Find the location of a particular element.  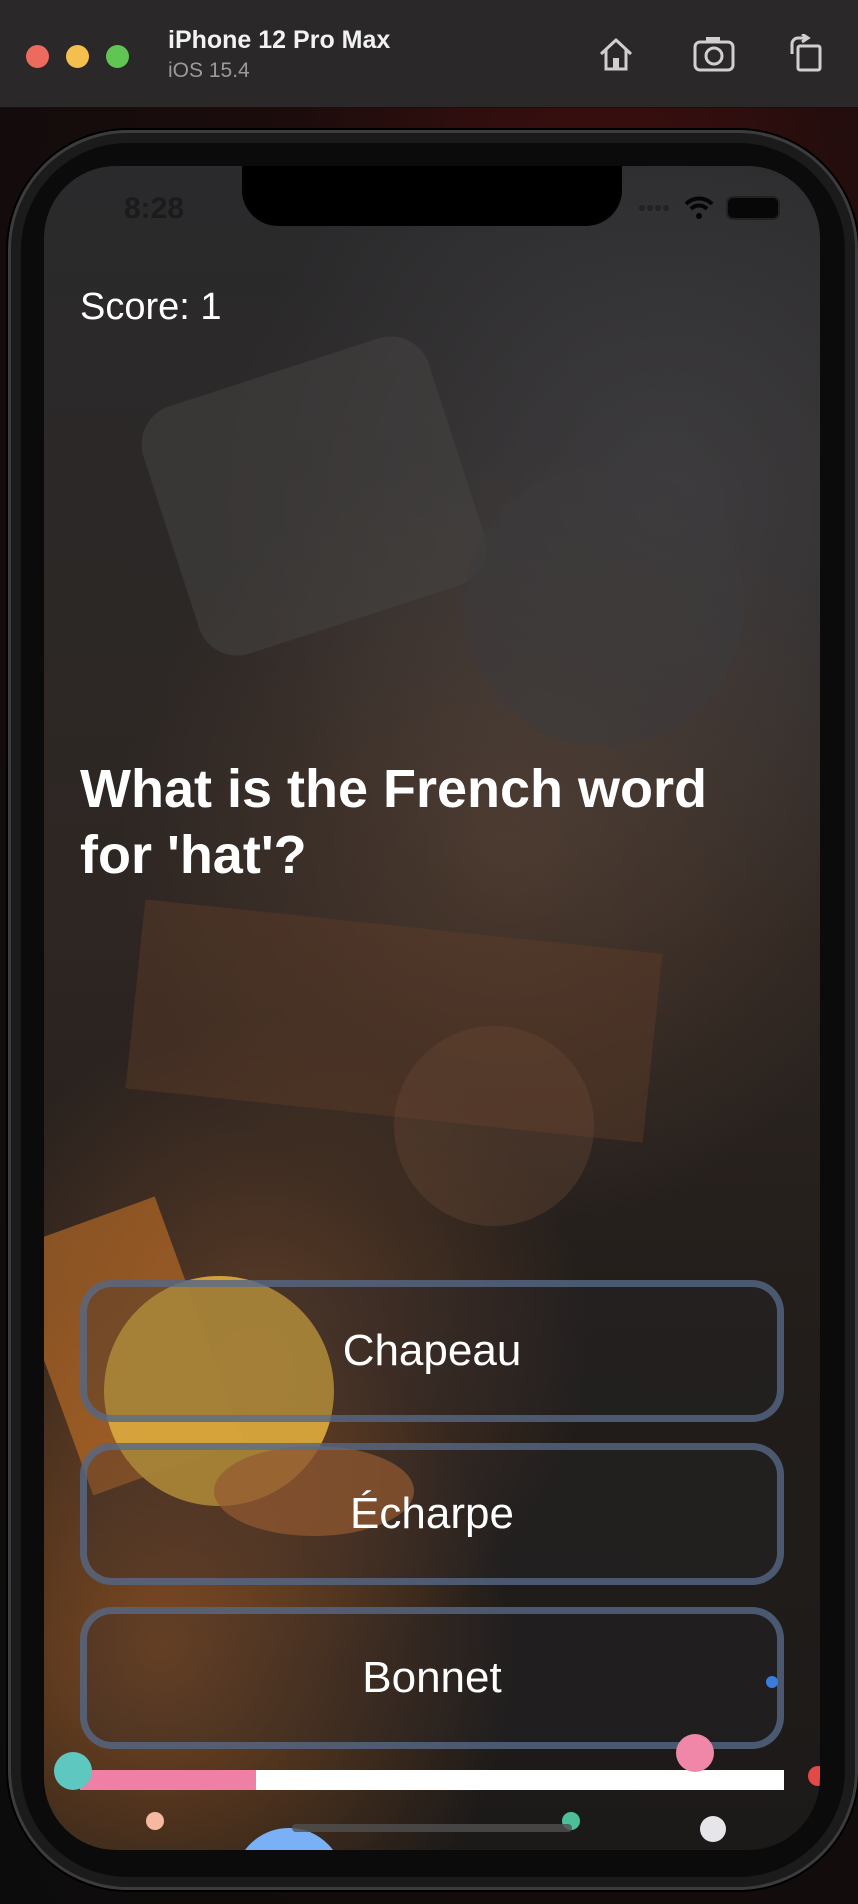

os-version: iOS 15.4 is located at coordinates (209, 70).